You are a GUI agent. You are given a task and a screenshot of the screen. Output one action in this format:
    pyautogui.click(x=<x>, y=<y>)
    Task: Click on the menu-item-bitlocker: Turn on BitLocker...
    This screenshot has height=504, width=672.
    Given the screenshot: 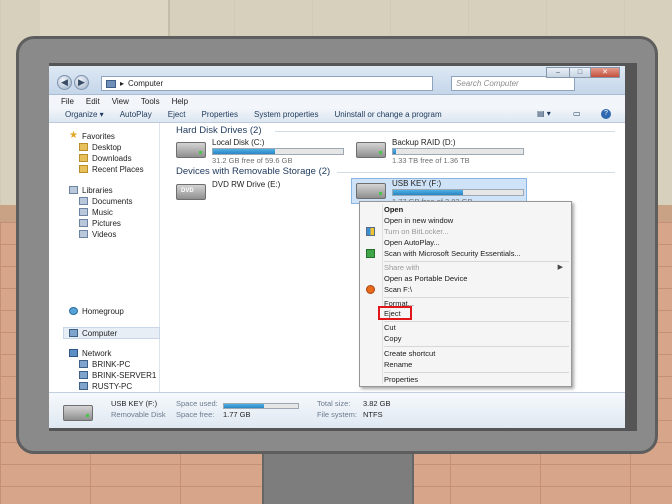 What is the action you would take?
    pyautogui.click(x=416, y=232)
    